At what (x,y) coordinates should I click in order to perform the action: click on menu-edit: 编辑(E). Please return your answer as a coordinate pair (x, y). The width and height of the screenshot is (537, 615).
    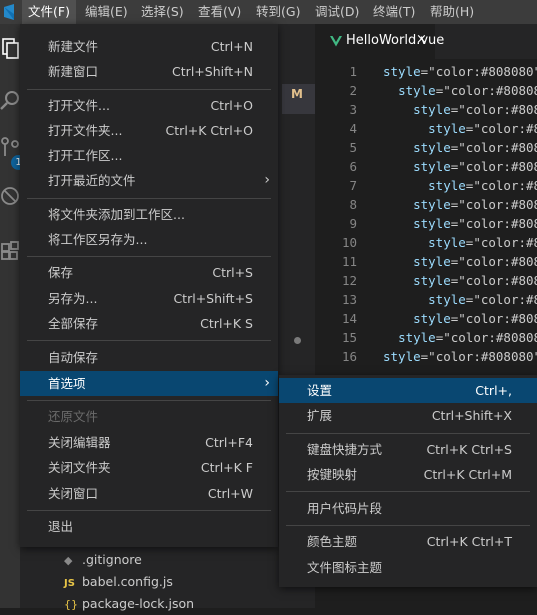
    Looking at the image, I should click on (106, 12).